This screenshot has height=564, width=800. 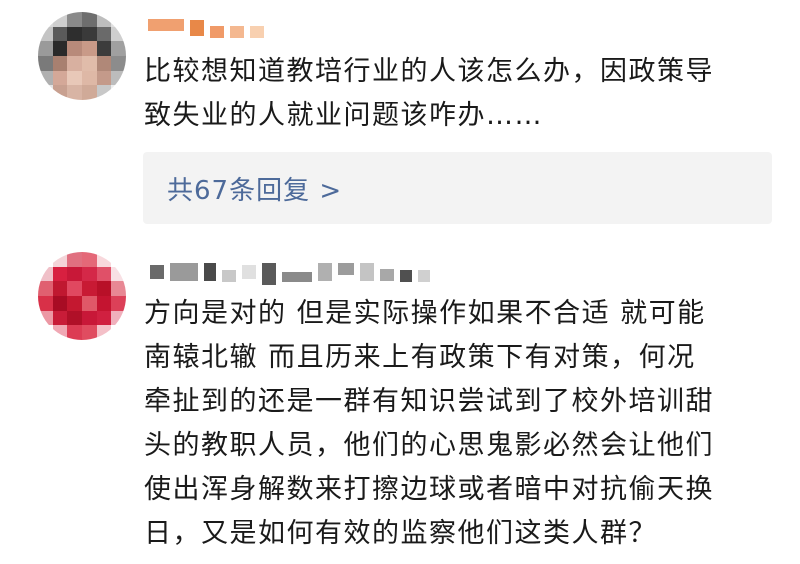 I want to click on comment-text-line: 日，又是如何有效的监察他们这类人群？, so click(x=400, y=533).